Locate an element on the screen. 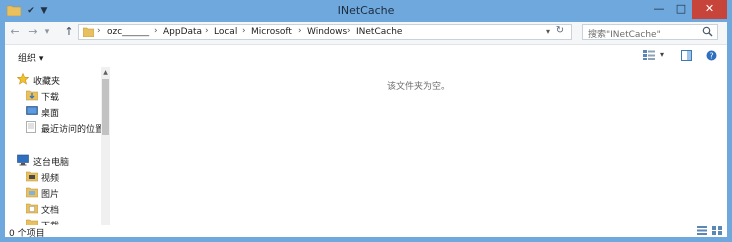 The height and width of the screenshot is (242, 732). documents-folder-icon is located at coordinates (32, 208).